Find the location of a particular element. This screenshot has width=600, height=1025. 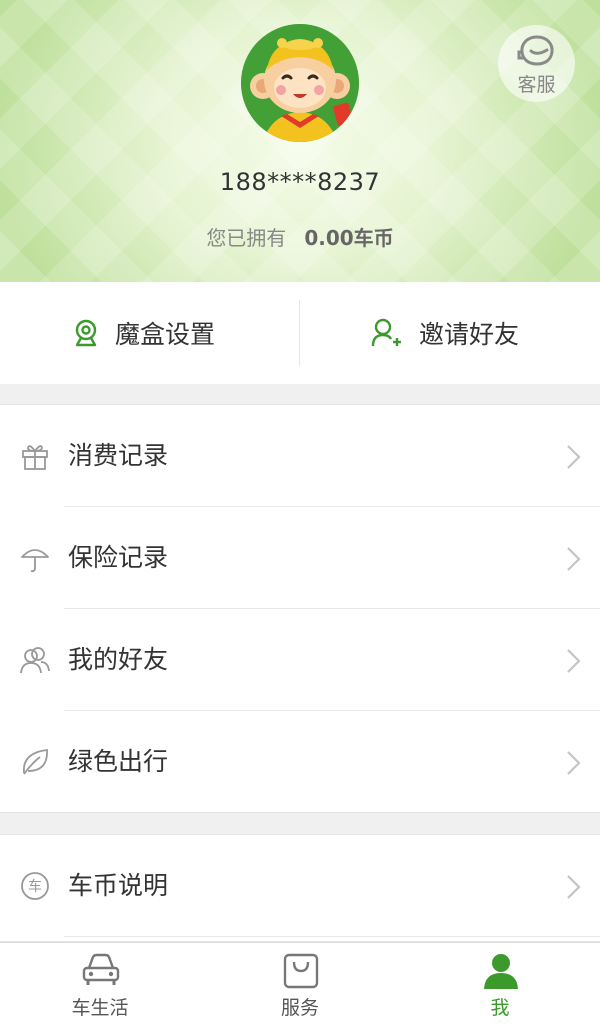

bottom-nav: 车生活 服务 我 is located at coordinates (300, 983).